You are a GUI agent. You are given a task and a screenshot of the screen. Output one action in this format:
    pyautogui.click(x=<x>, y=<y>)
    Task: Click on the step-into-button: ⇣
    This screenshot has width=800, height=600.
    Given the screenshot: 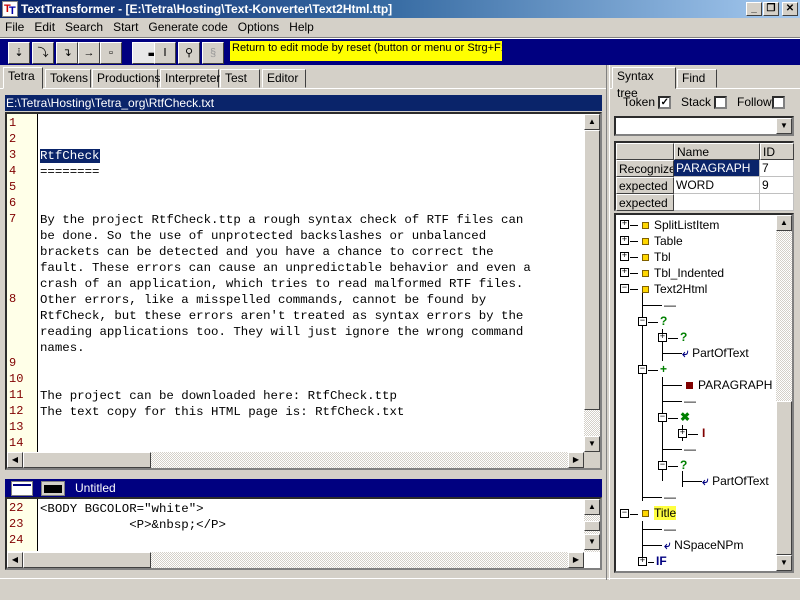 What is the action you would take?
    pyautogui.click(x=19, y=53)
    